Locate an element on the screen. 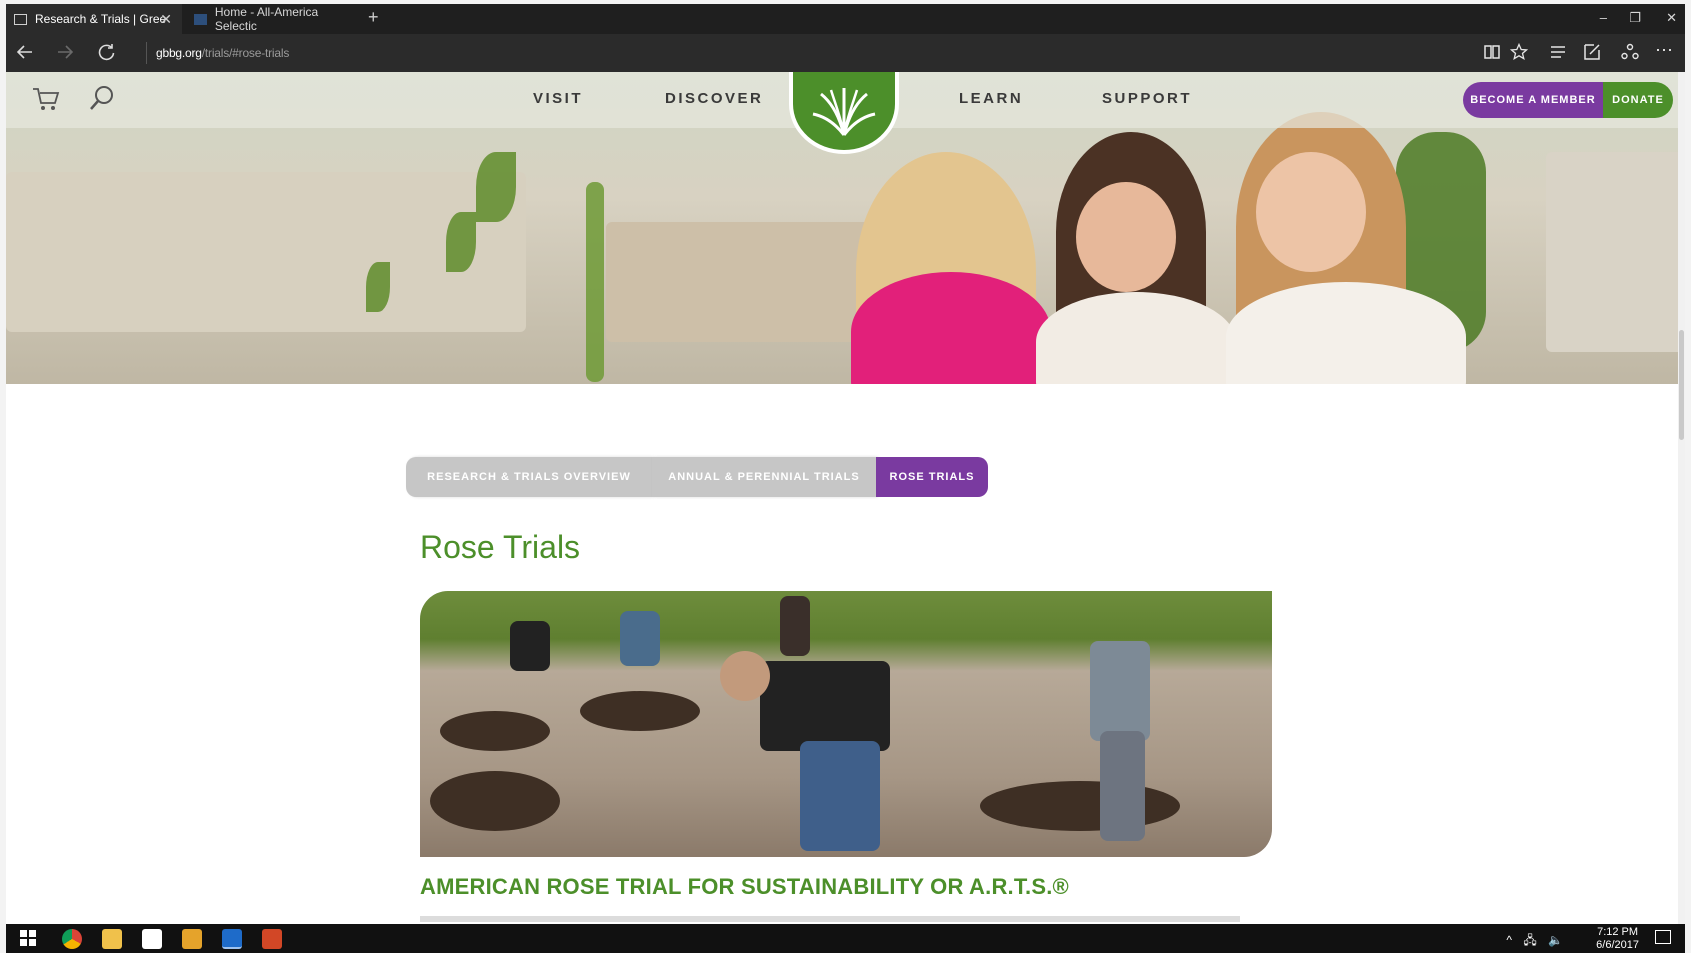  file-explorer-icon is located at coordinates (112, 939).